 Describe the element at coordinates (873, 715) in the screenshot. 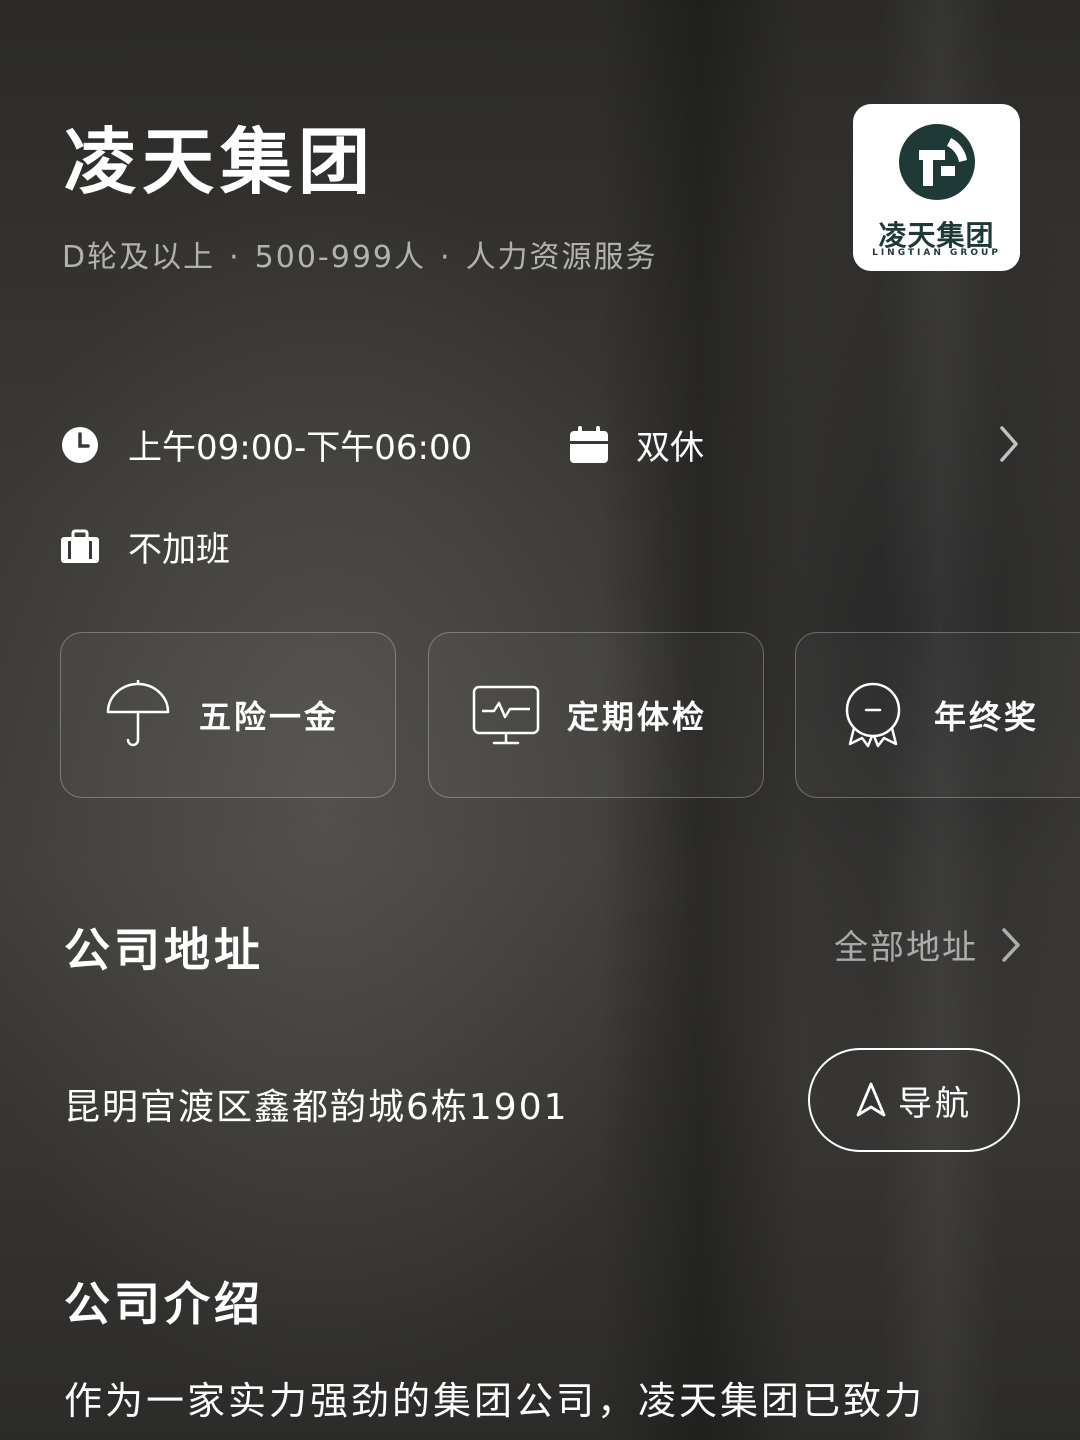

I see `medal-icon` at that location.